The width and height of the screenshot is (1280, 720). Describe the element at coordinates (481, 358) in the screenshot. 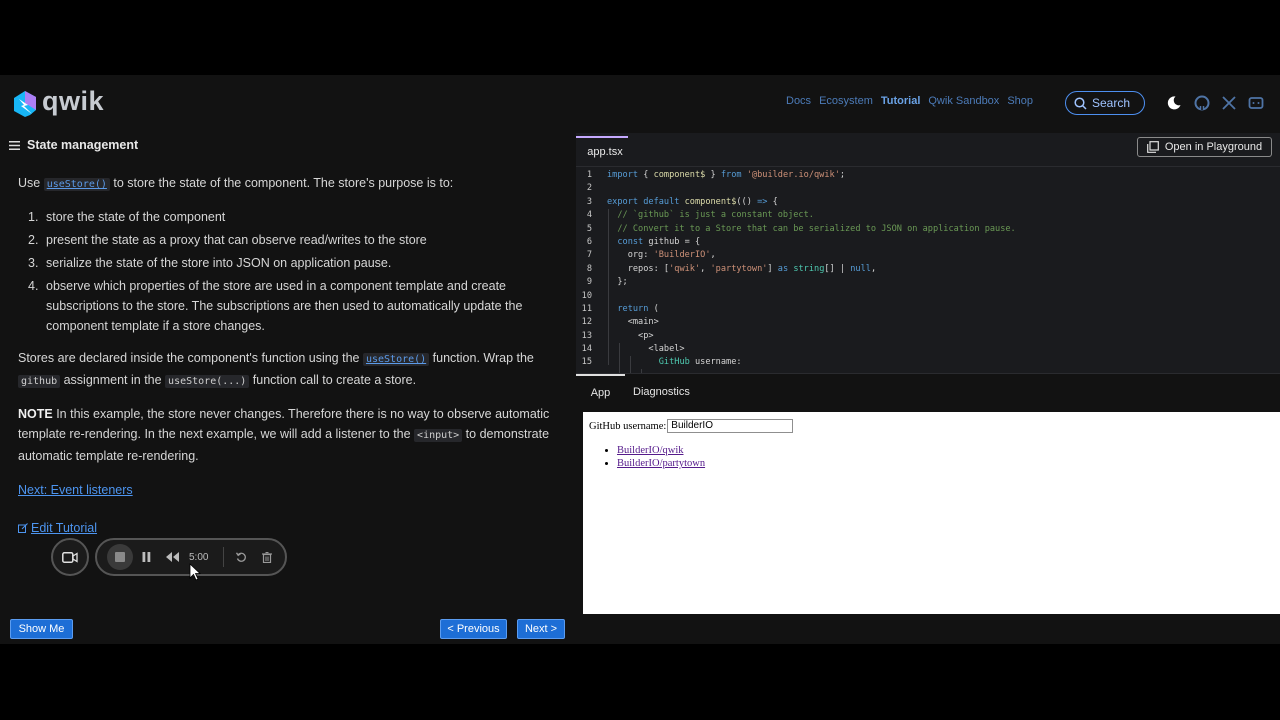

I see `paragraph-text: function. Wrap the` at that location.